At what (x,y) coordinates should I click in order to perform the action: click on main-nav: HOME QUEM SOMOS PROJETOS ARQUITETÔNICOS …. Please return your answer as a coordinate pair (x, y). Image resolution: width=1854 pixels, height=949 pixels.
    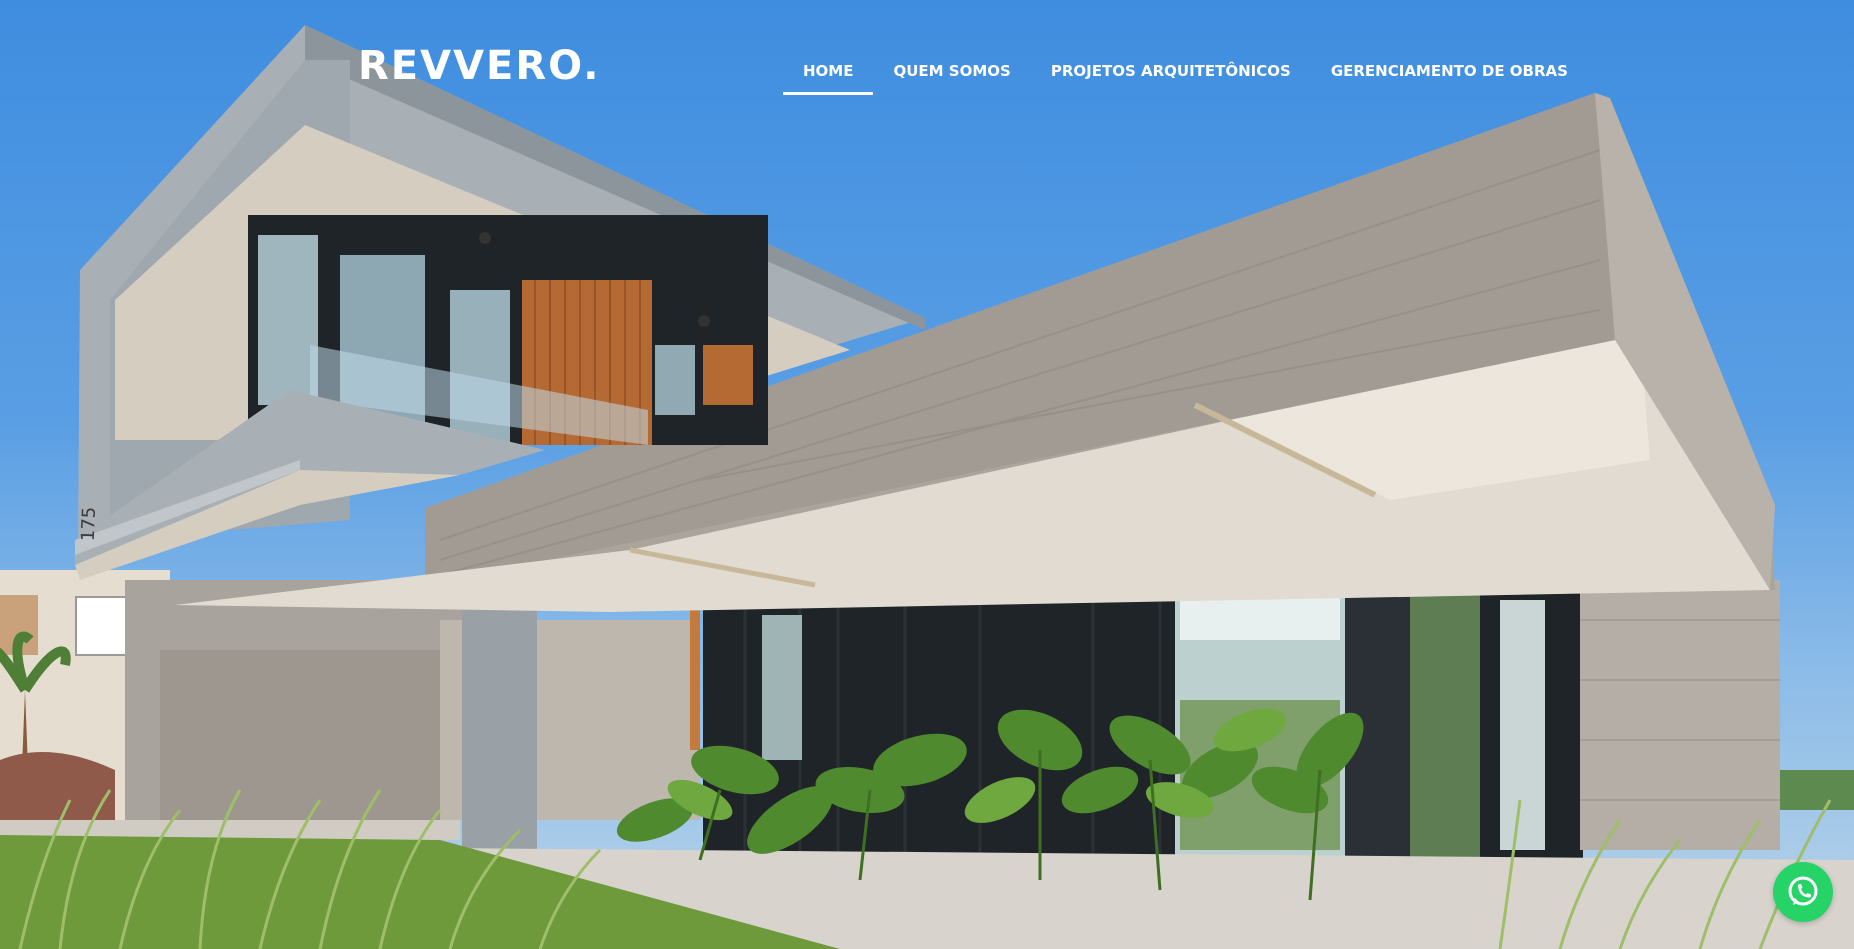
    Looking at the image, I should click on (1185, 72).